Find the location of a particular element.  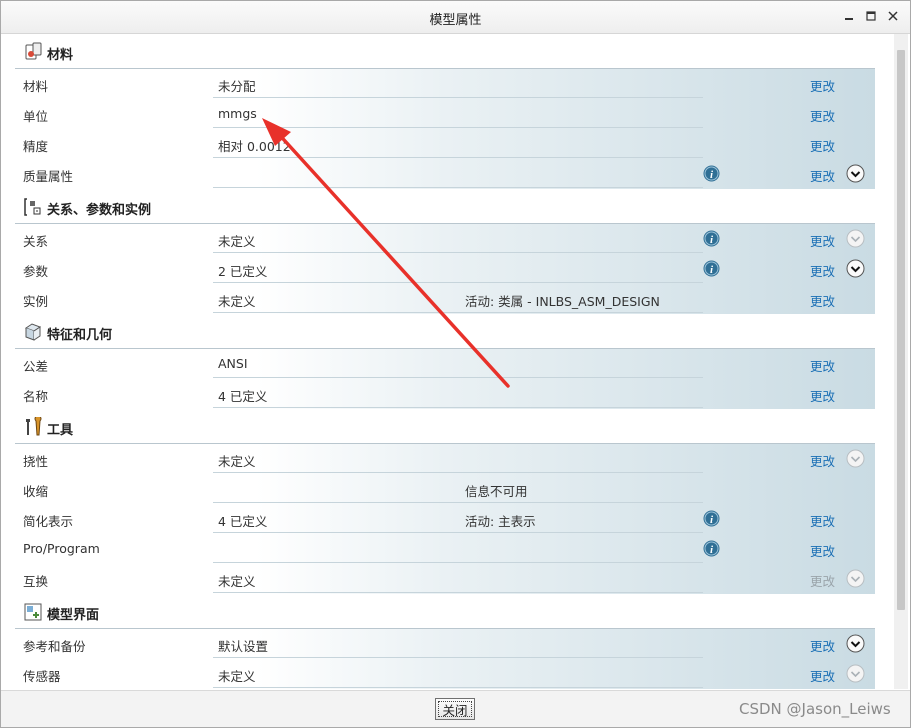

section-title: 工具 is located at coordinates (60, 430).